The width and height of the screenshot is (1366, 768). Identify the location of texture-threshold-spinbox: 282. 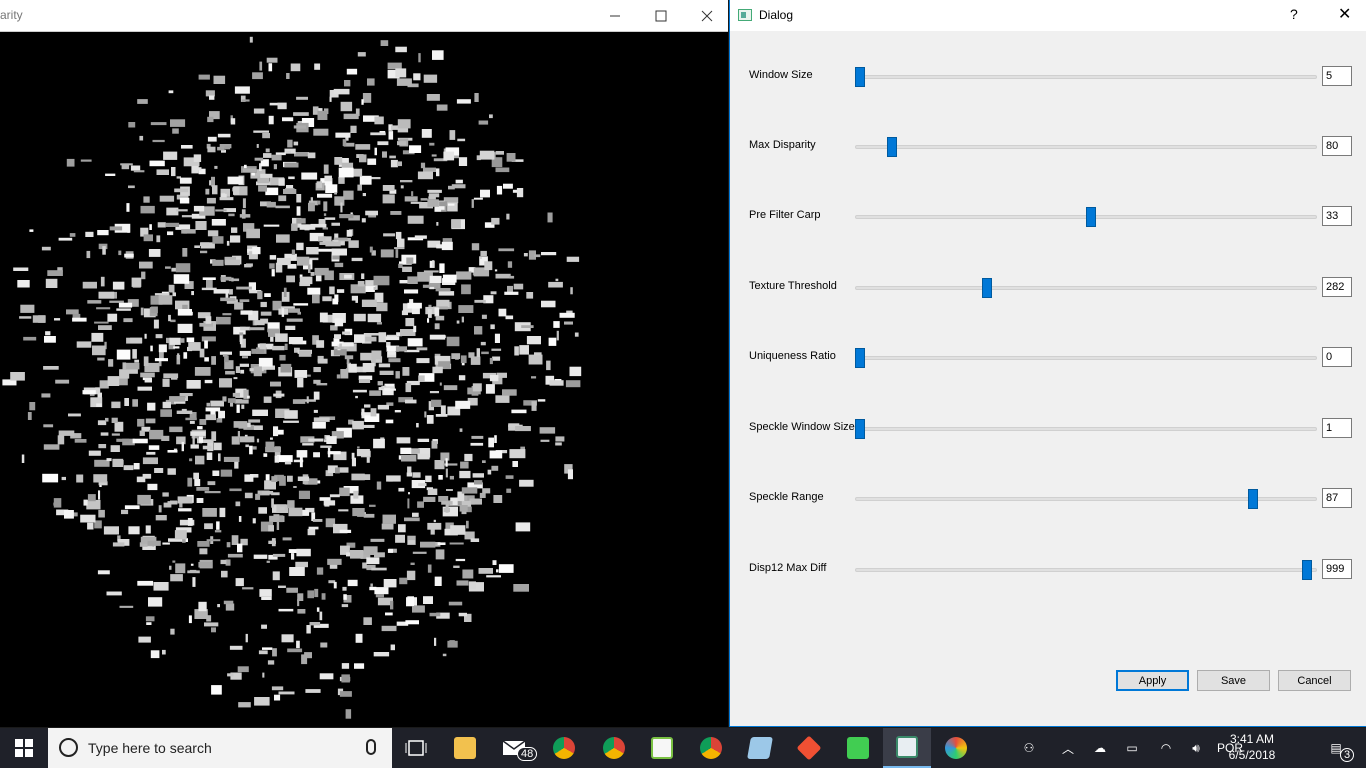
(1337, 287).